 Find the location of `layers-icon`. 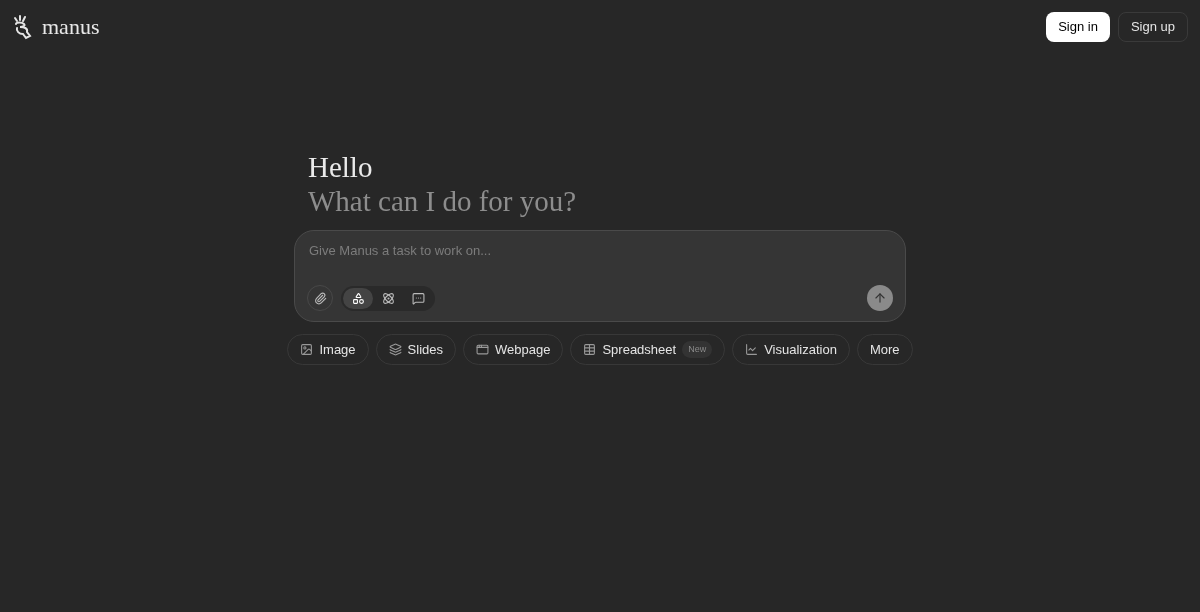

layers-icon is located at coordinates (395, 349).